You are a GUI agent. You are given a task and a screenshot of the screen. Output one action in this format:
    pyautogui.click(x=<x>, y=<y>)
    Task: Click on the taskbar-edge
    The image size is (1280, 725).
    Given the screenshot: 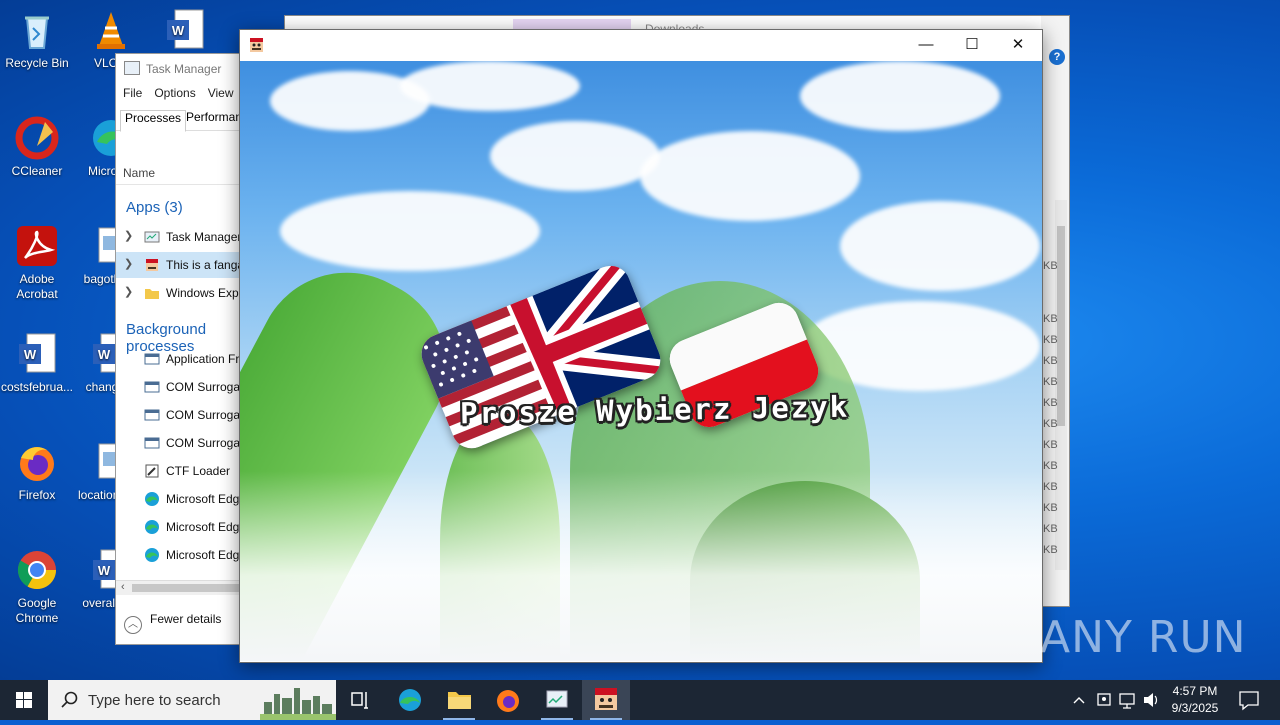 What is the action you would take?
    pyautogui.click(x=410, y=700)
    